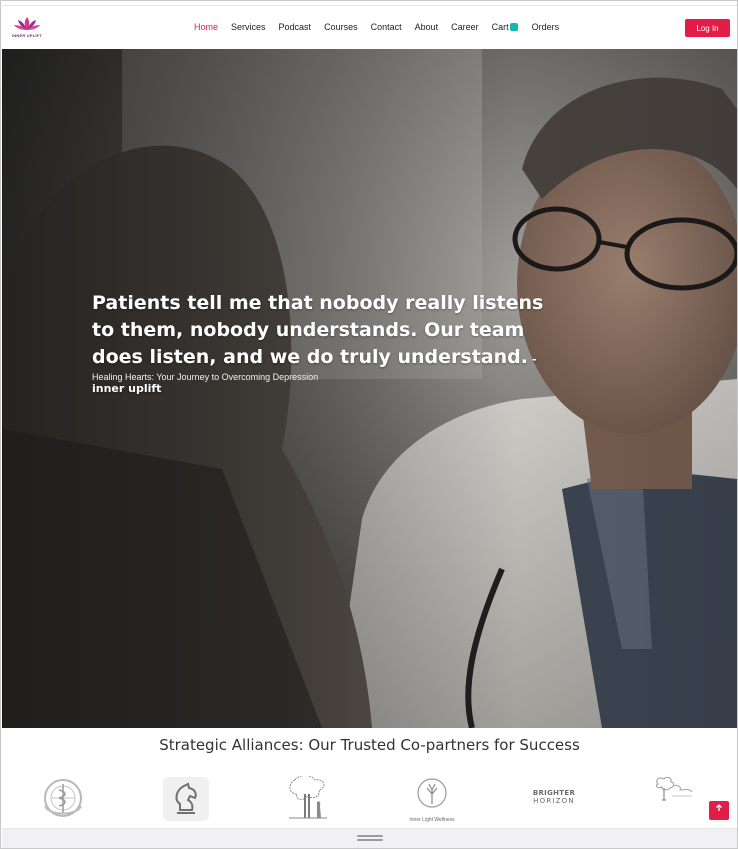 The image size is (738, 849). I want to click on partner-brighter-horizon: BRIGHTER HORIZON, so click(554, 797).